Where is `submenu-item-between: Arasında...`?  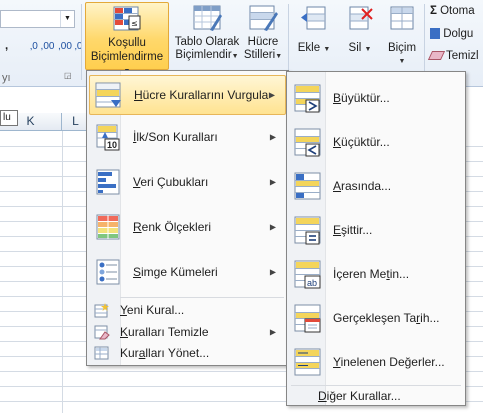
submenu-item-between: Arasında... is located at coordinates (376, 186).